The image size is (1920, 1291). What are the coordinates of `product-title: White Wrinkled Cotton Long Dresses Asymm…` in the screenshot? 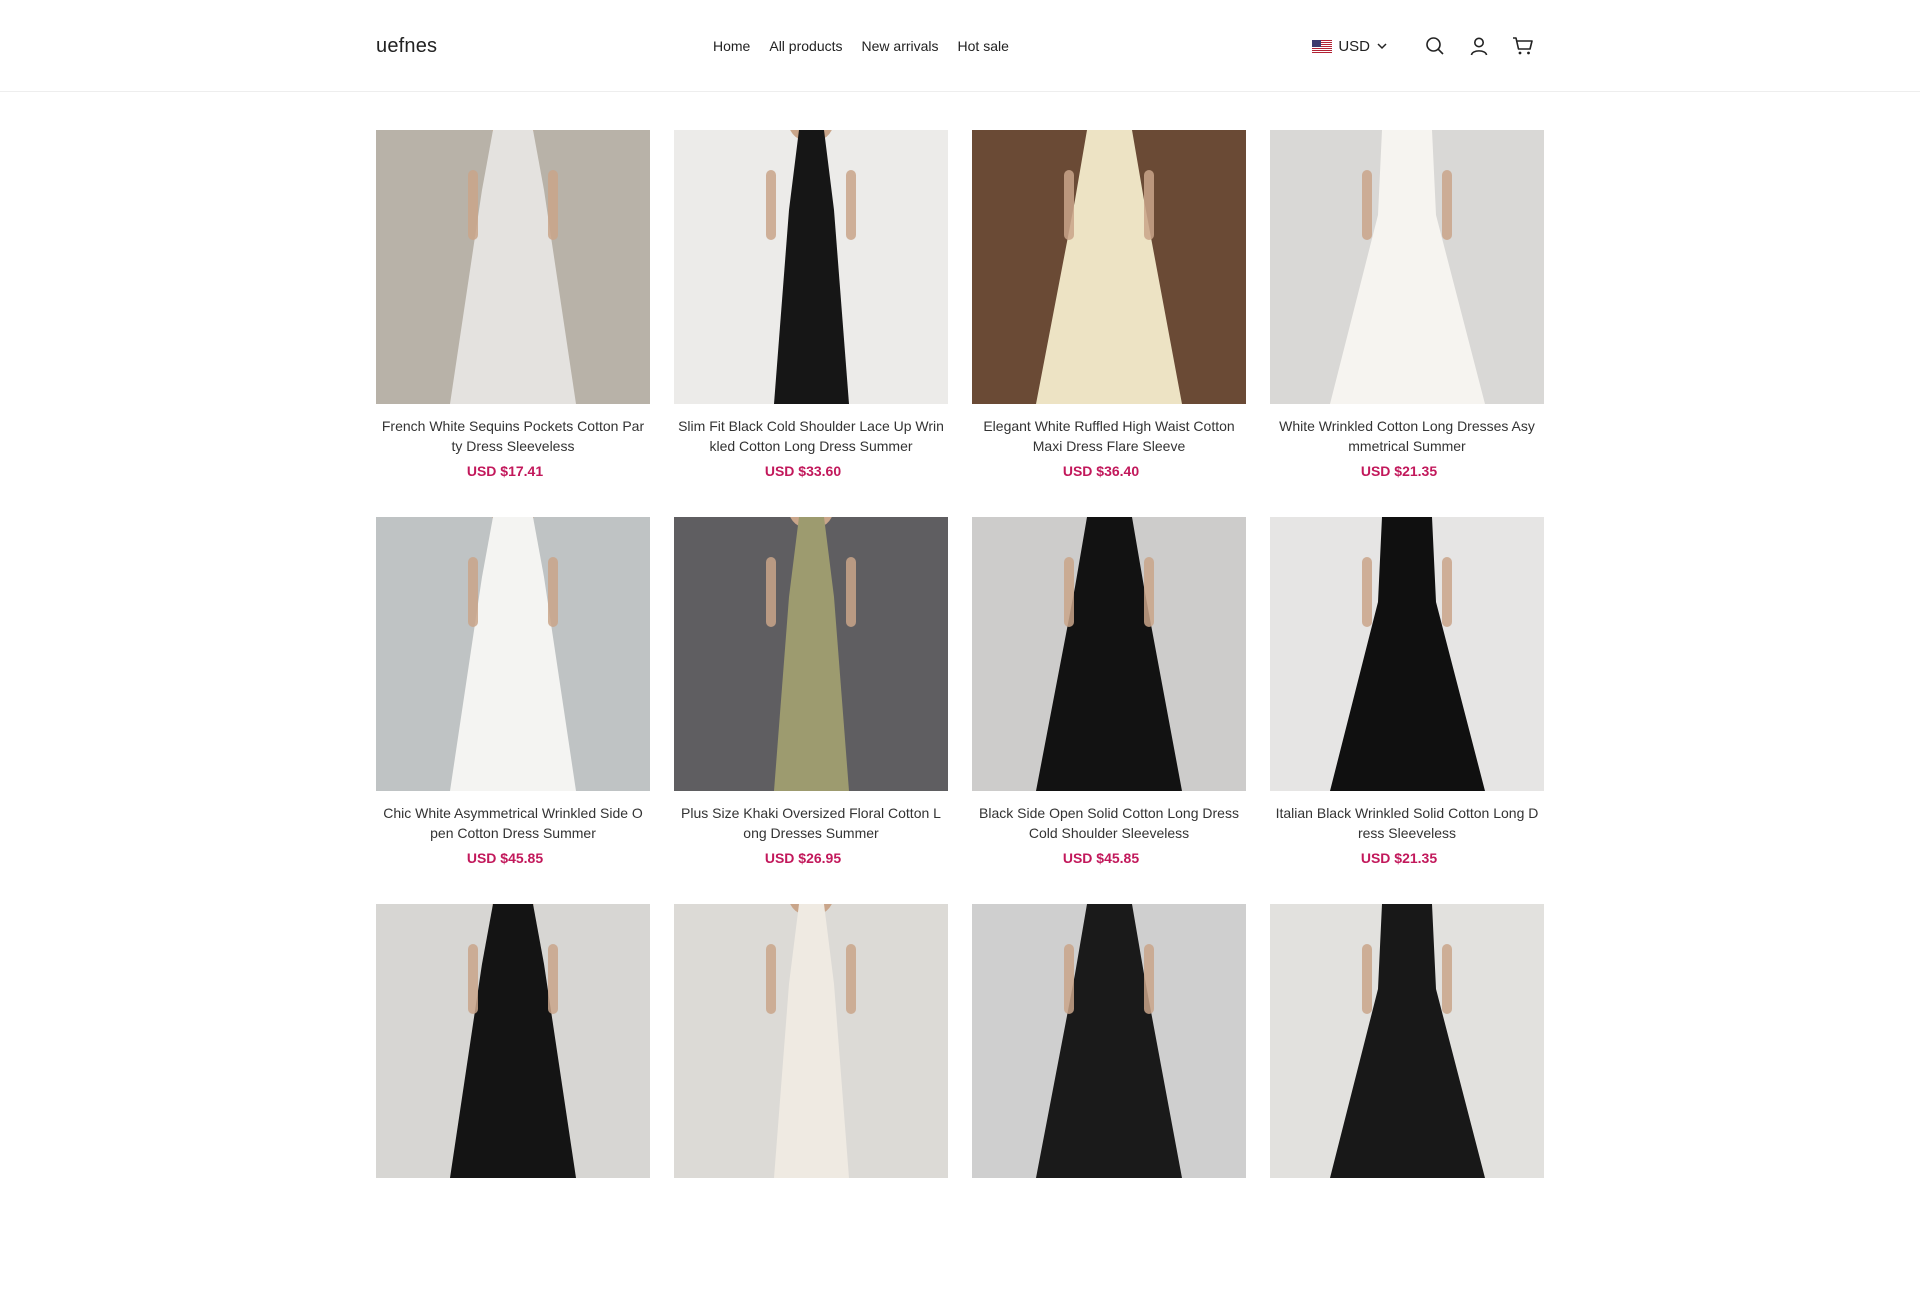 It's located at (1407, 436).